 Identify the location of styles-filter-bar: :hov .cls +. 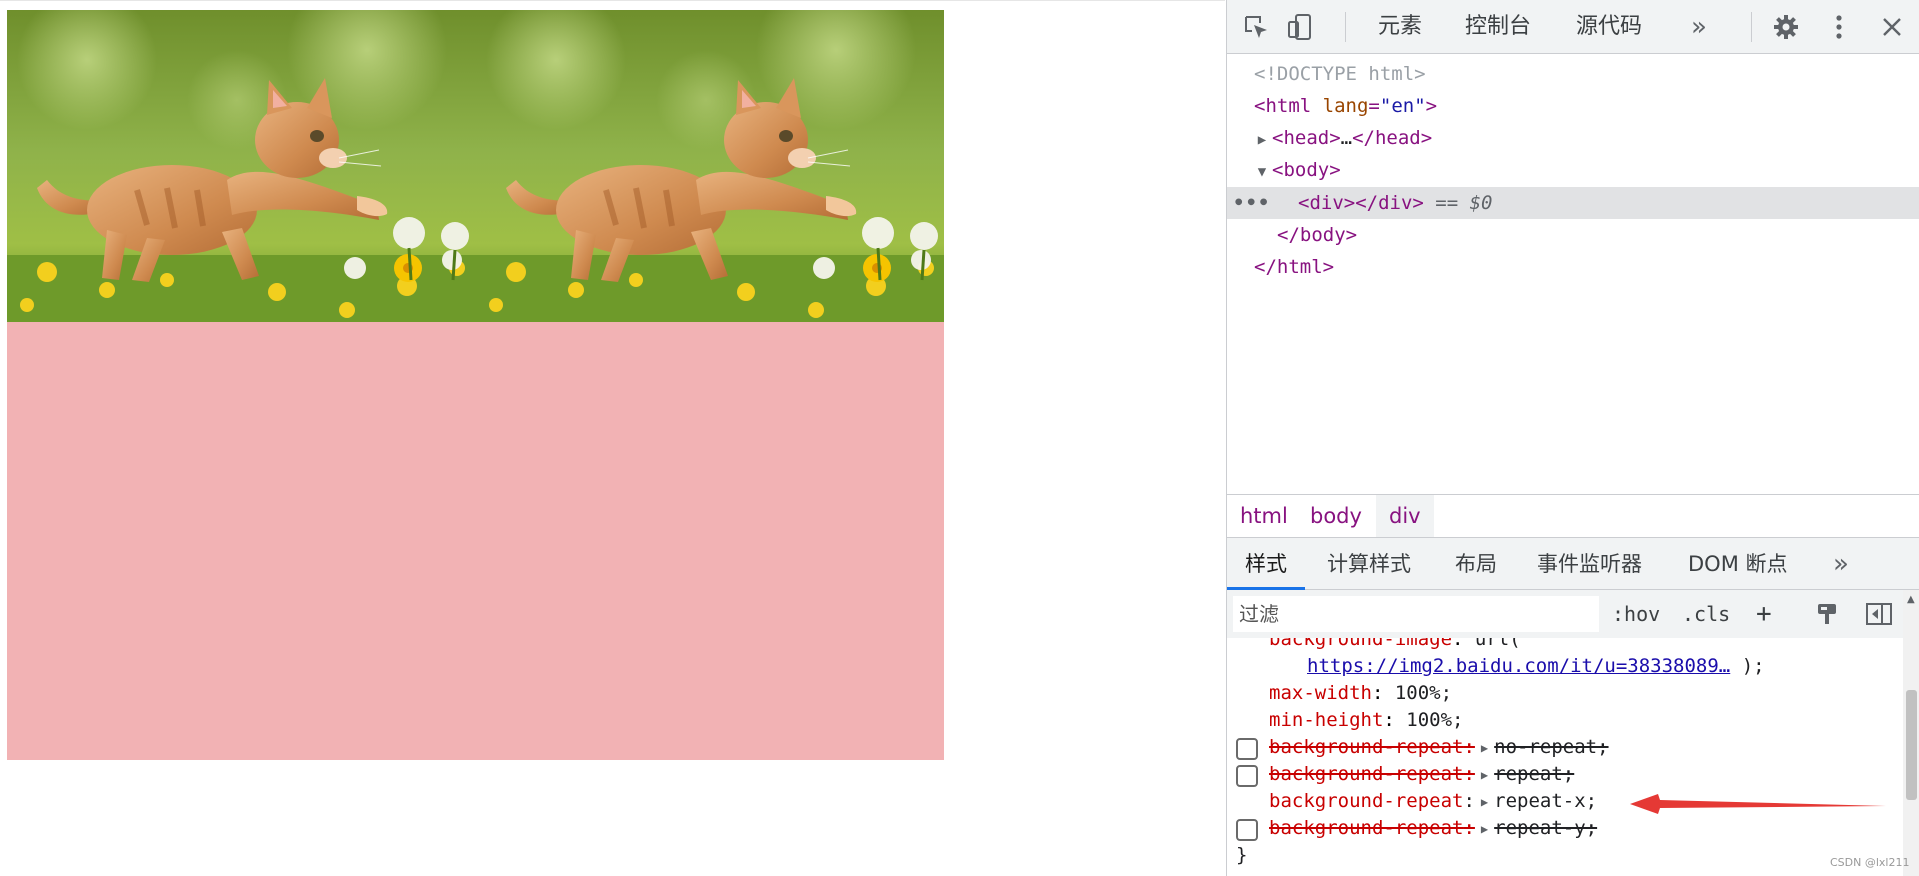
(1573, 614).